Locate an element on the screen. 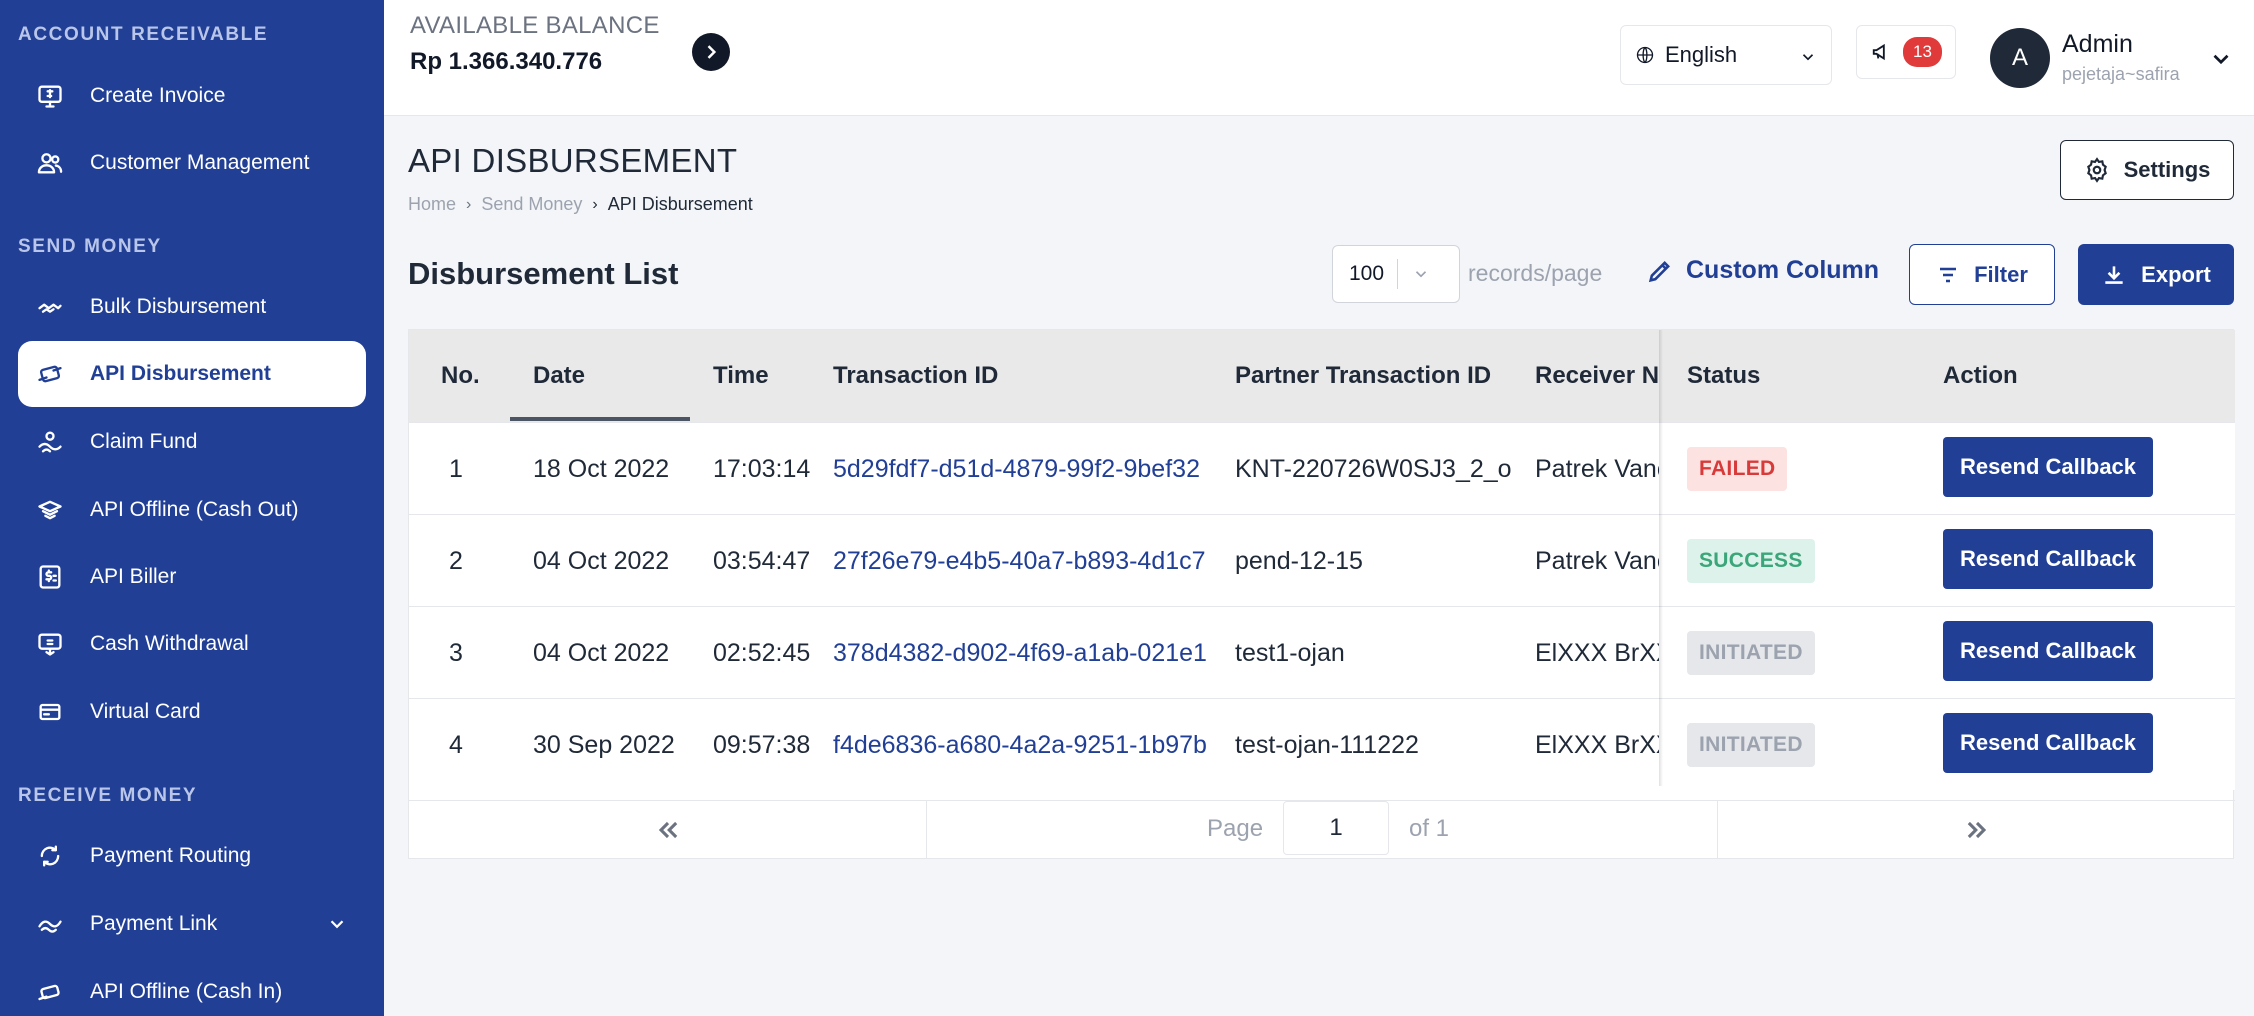 Image resolution: width=2254 pixels, height=1016 pixels. cell-no: 3 is located at coordinates (456, 653).